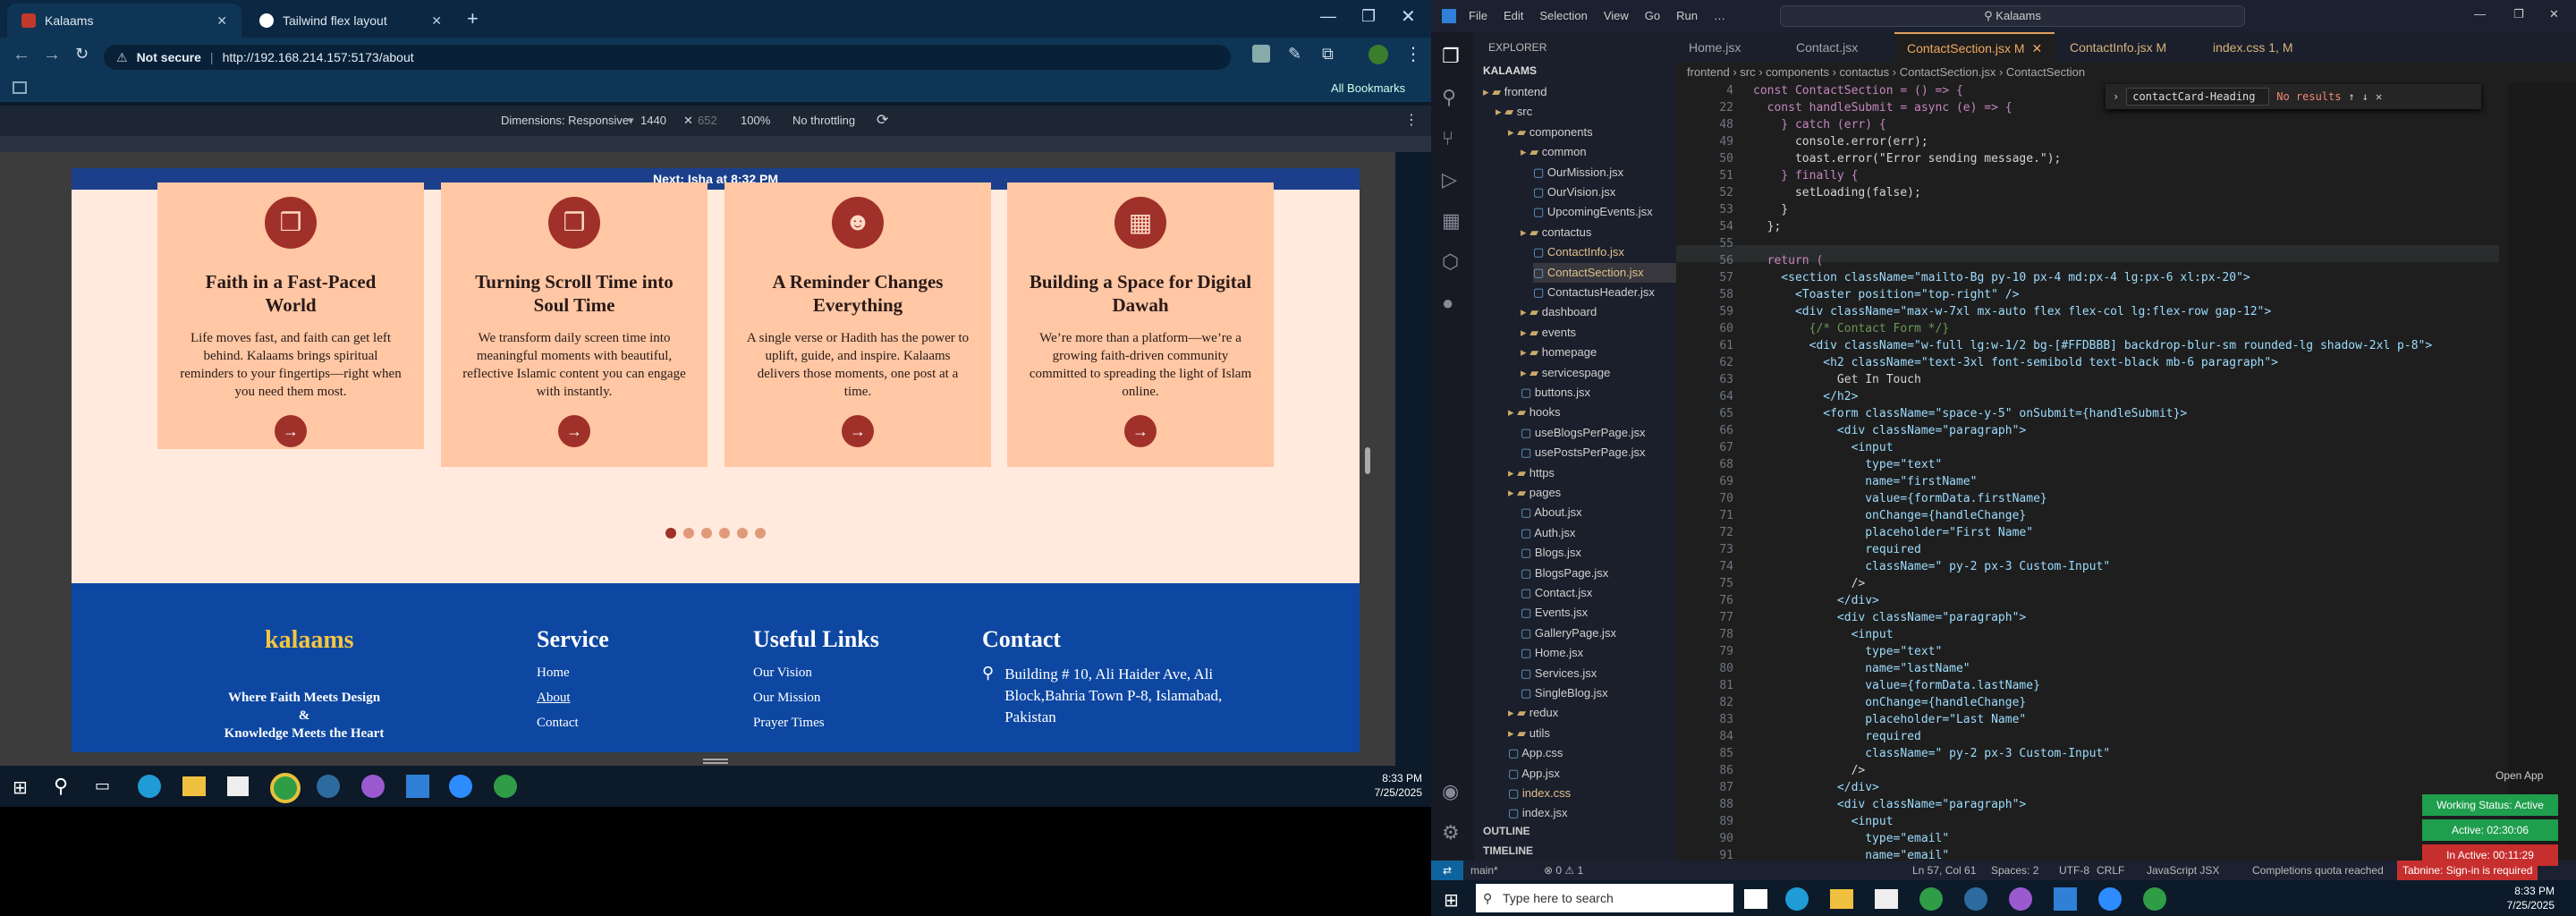  Describe the element at coordinates (573, 672) in the screenshot. I see `footer-link-home: Home` at that location.